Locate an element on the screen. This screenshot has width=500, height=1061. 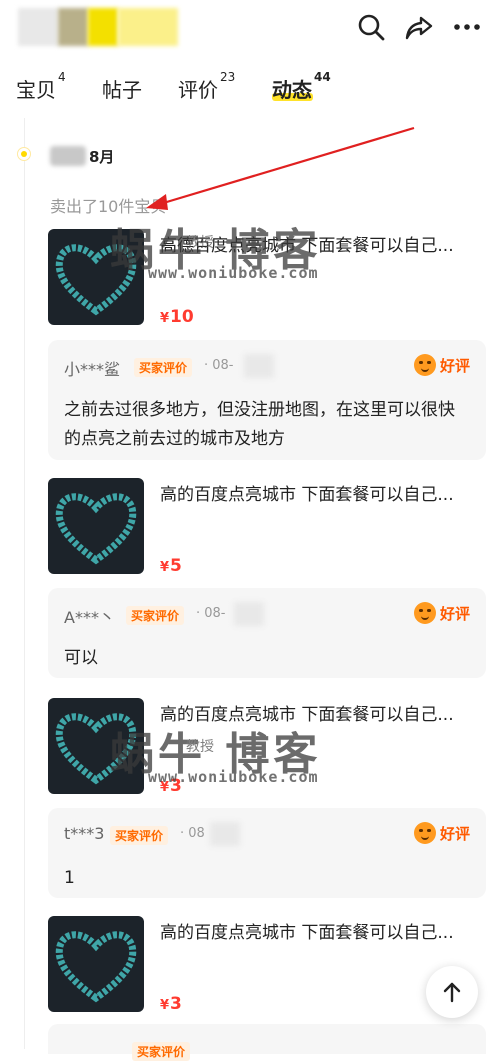
reviewer-name: 小***鲨 is located at coordinates (92, 369).